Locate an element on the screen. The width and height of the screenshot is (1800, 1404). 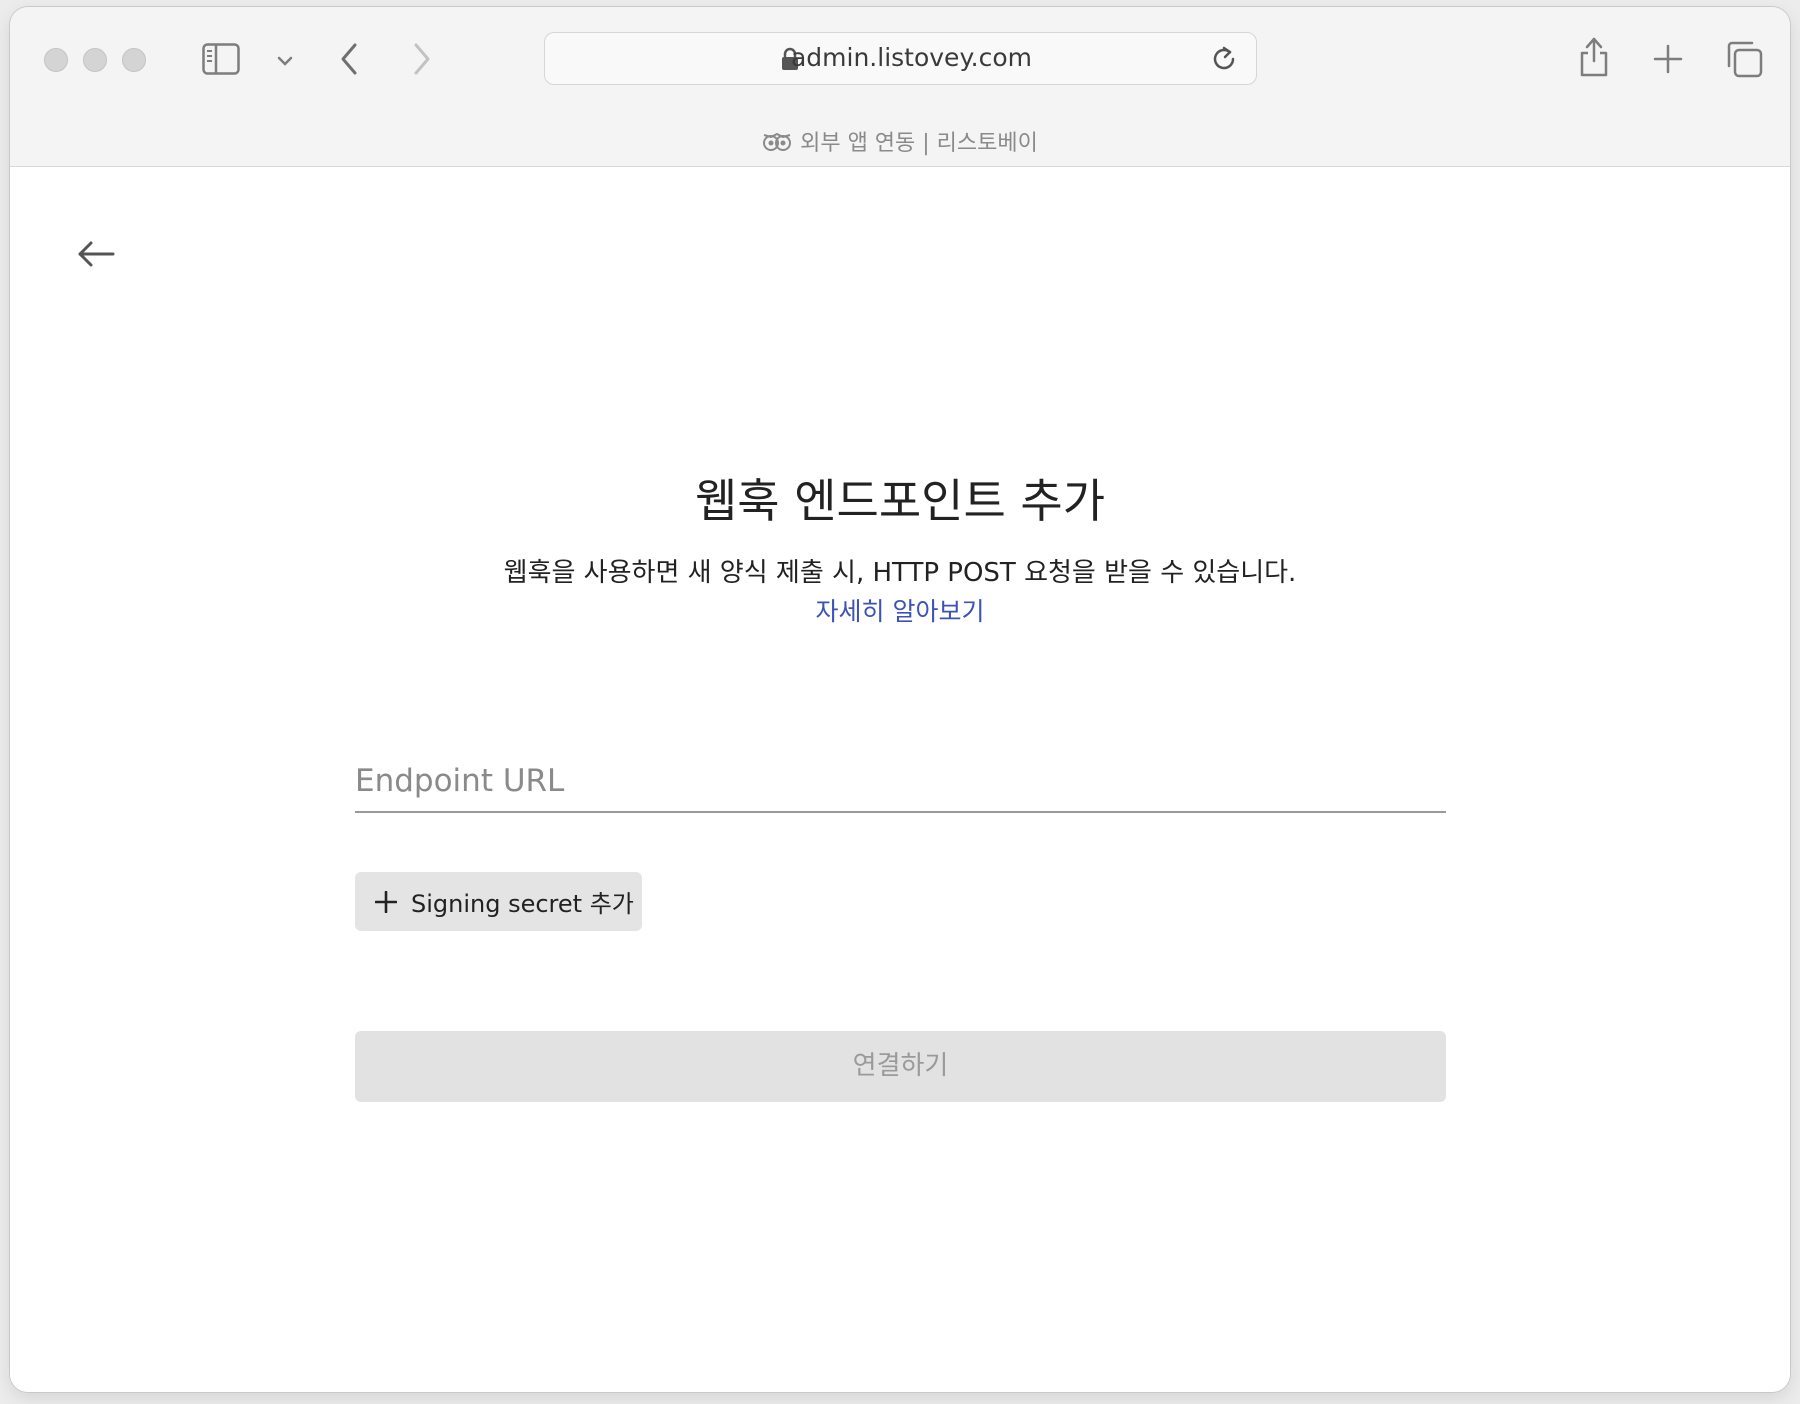
connect-button: 연결하기 is located at coordinates (900, 1066).